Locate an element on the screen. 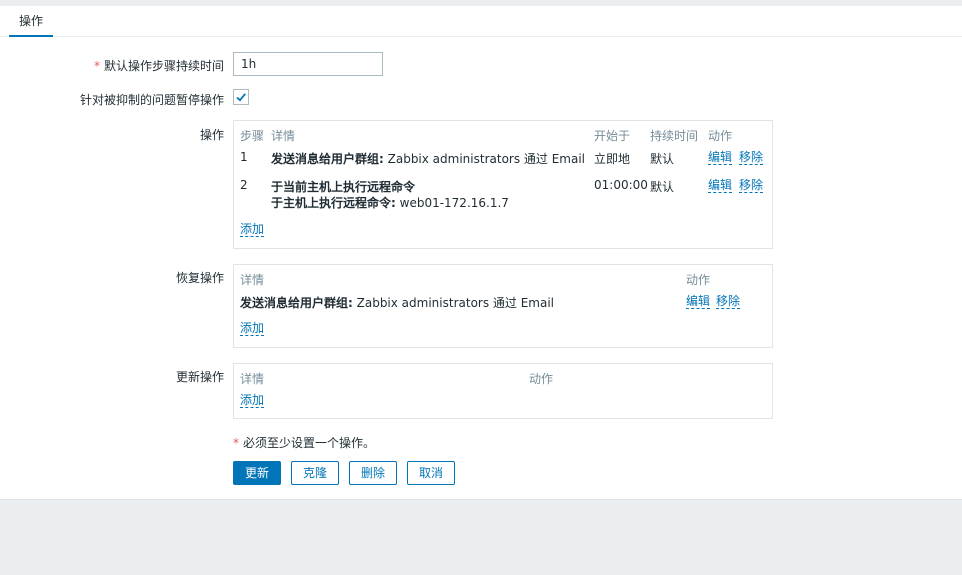 The image size is (962, 575). recovery-operations-label: 恢复操作 is located at coordinates (199, 278).